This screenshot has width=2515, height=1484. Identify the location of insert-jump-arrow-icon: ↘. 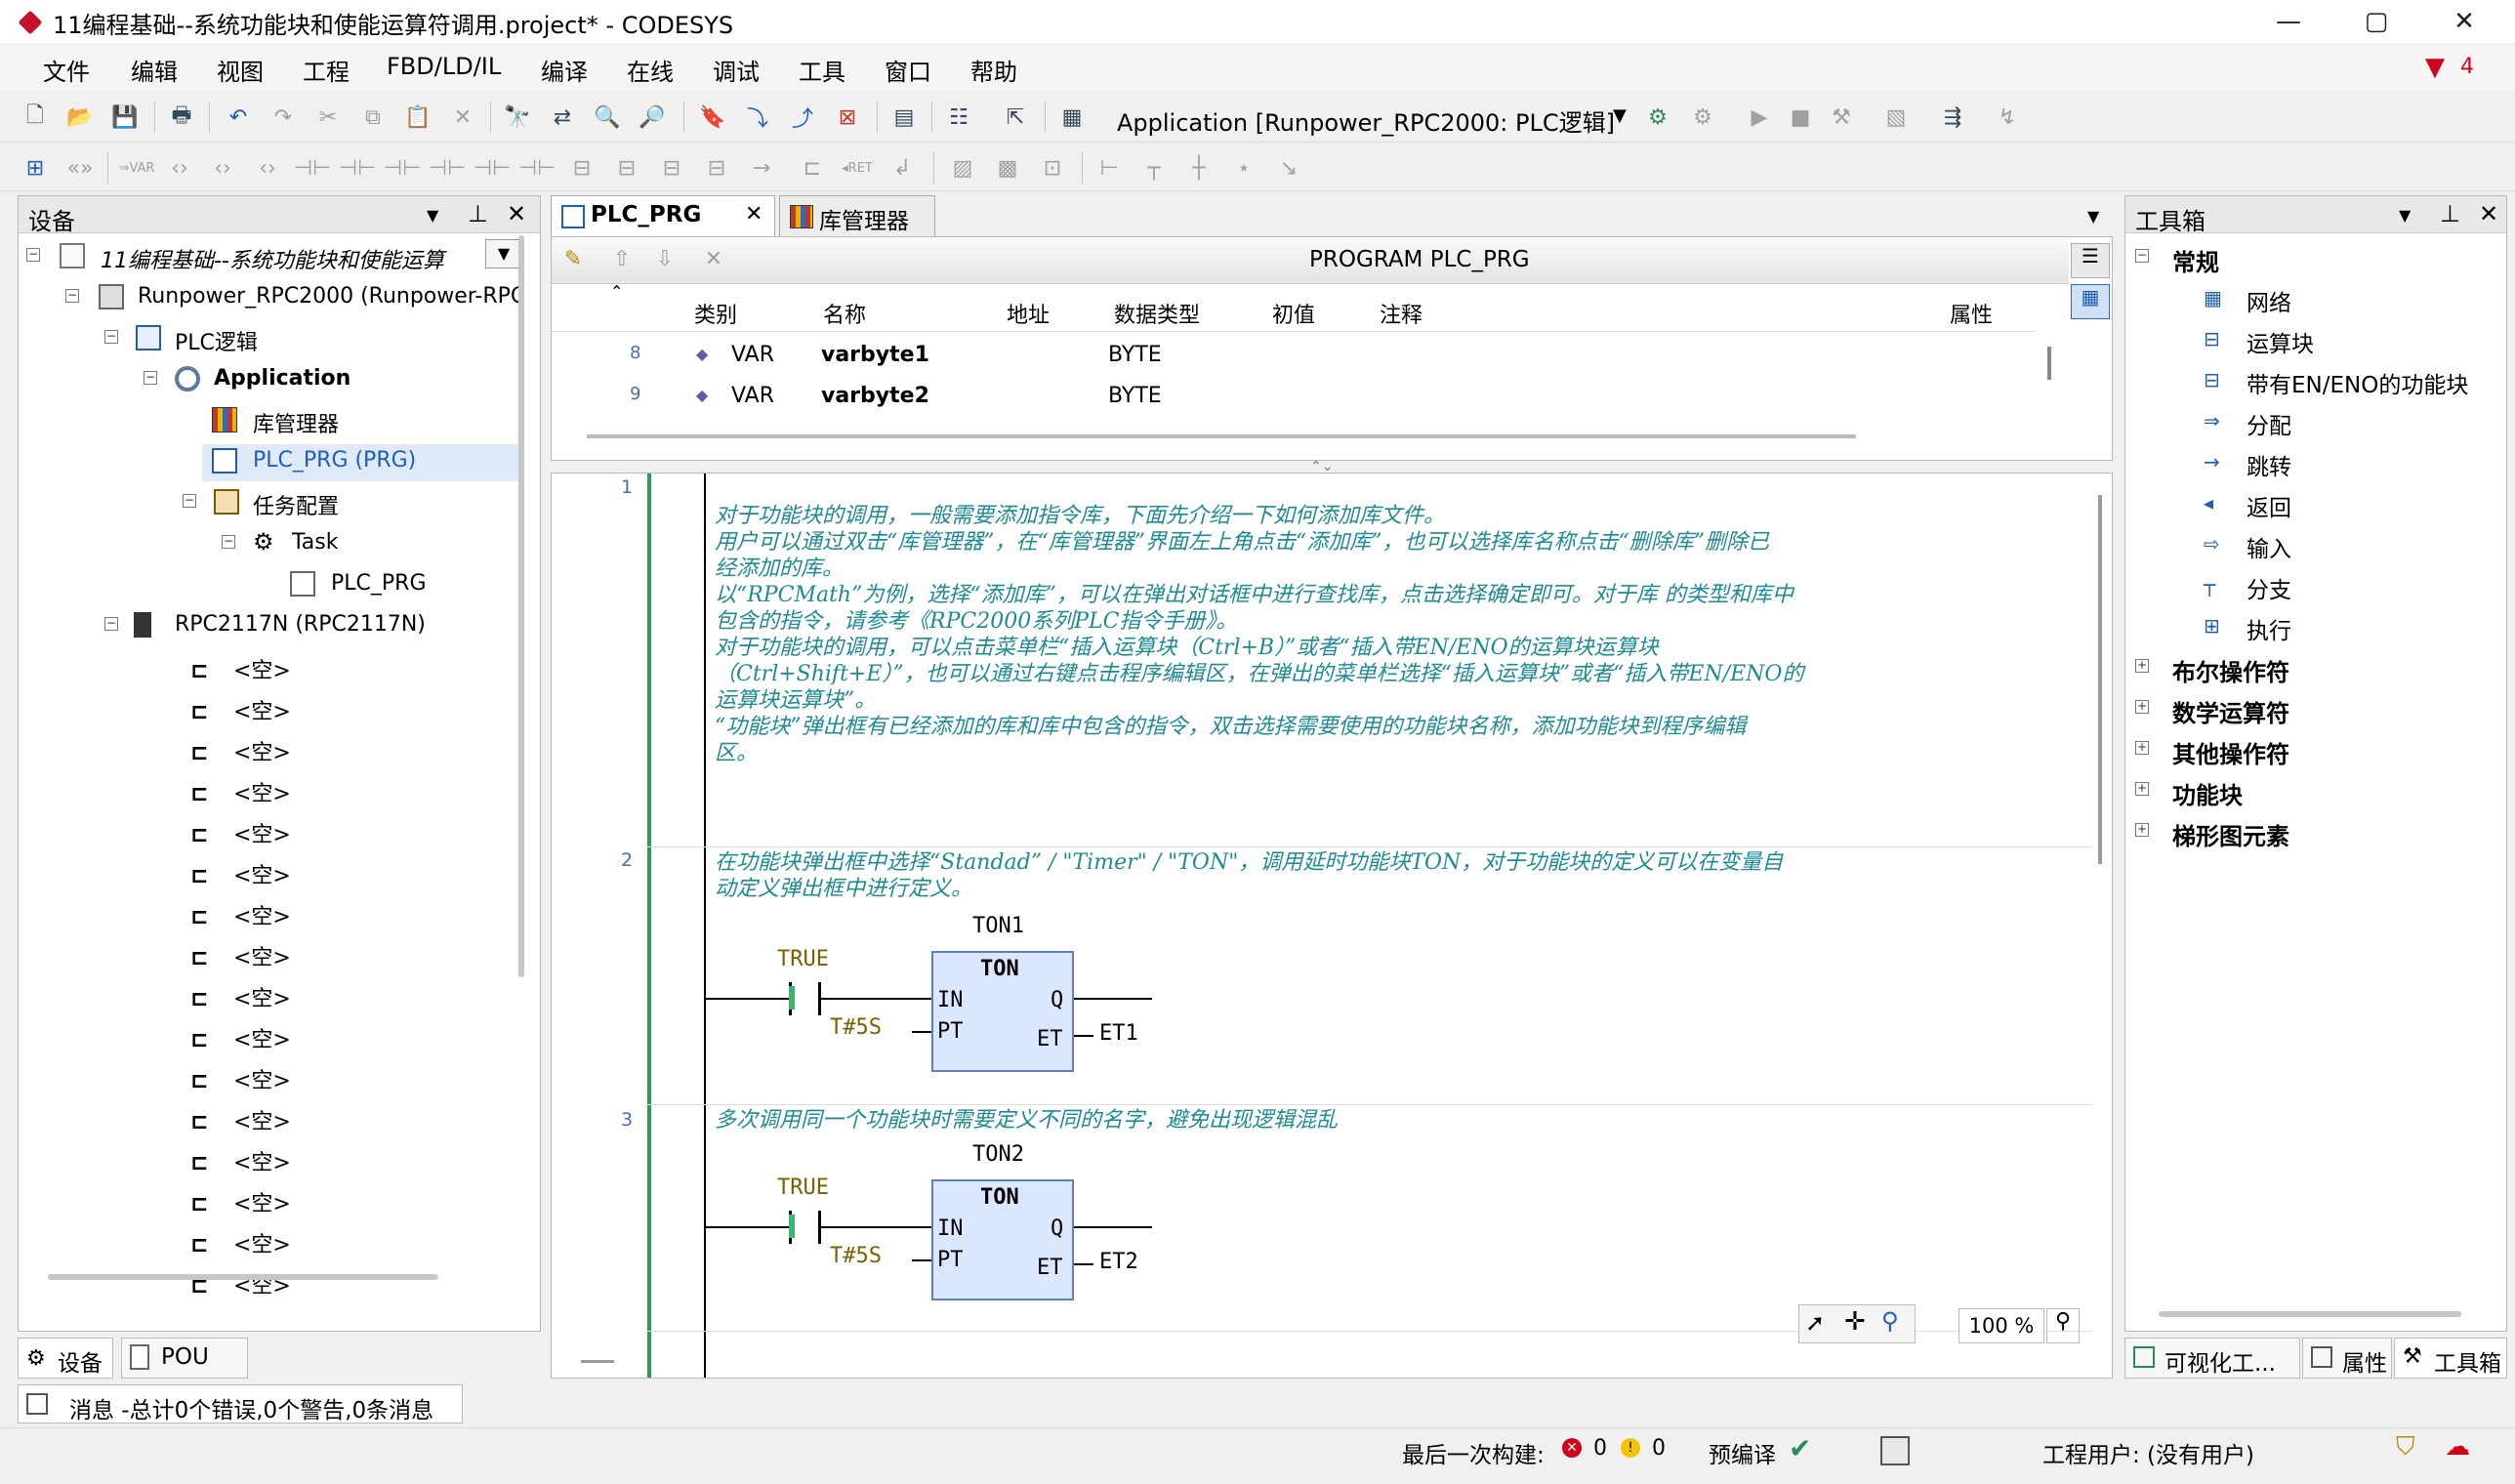
(1289, 168).